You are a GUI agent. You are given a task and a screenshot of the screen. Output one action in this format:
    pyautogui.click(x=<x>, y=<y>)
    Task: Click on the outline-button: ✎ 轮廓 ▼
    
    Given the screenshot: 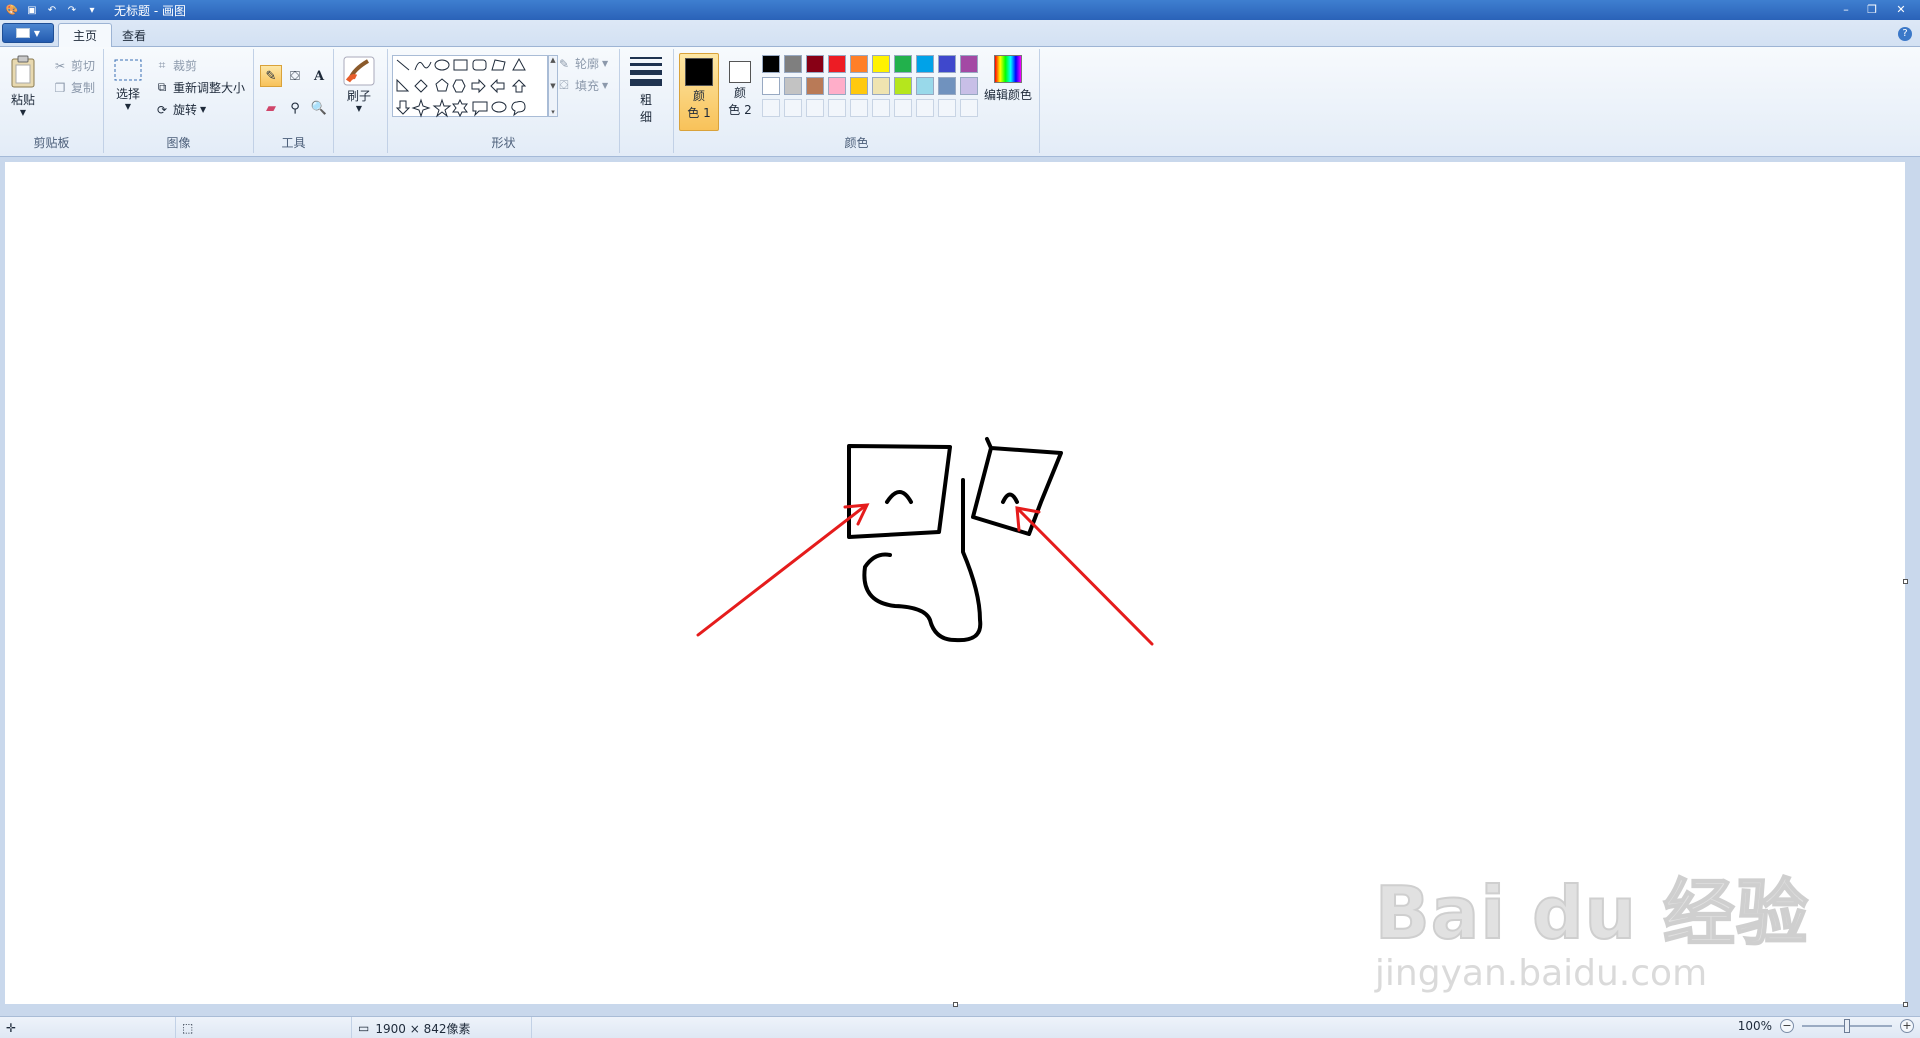 What is the action you would take?
    pyautogui.click(x=582, y=63)
    